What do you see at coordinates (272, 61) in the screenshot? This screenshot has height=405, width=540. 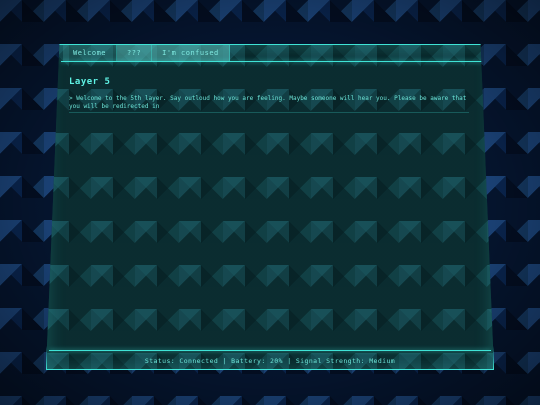 I see `tab-divider` at bounding box center [272, 61].